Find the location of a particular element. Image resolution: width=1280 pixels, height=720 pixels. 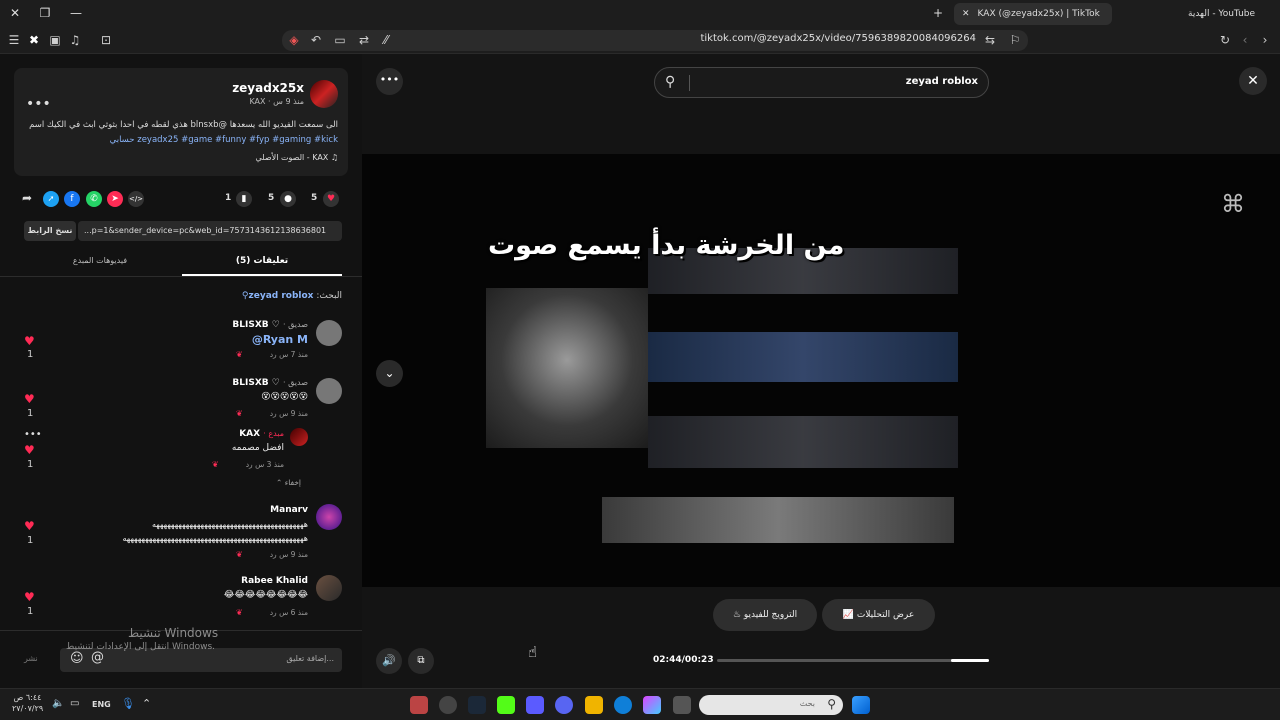

extension-icon: ⁄⁄ is located at coordinates (386, 40).